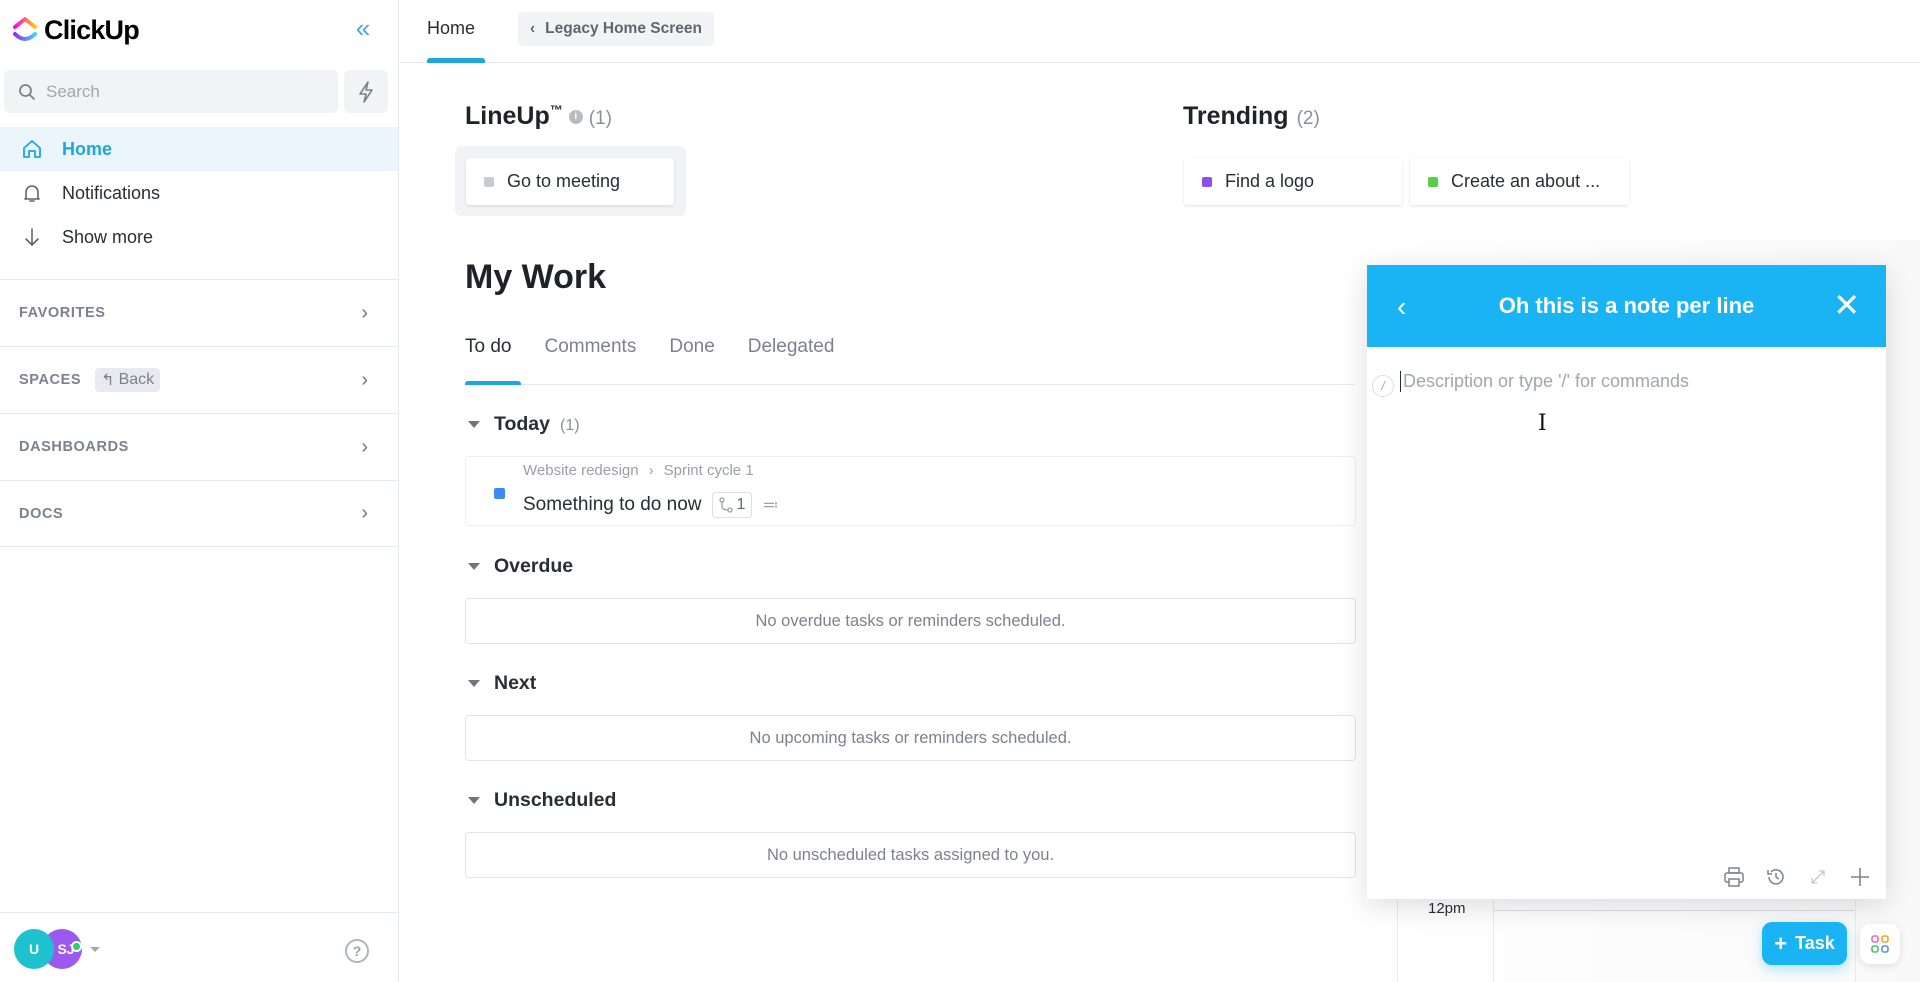 The height and width of the screenshot is (982, 1920). What do you see at coordinates (357, 951) in the screenshot?
I see `help-icon: ?` at bounding box center [357, 951].